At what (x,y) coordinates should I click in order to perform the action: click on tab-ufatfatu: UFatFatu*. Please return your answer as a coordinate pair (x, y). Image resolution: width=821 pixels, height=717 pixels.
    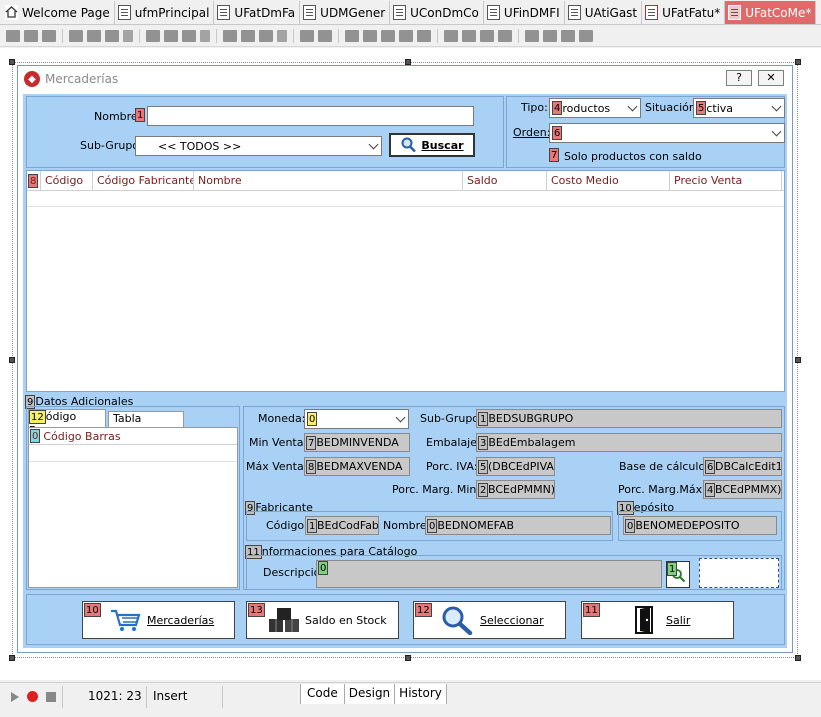
    Looking at the image, I should click on (684, 12).